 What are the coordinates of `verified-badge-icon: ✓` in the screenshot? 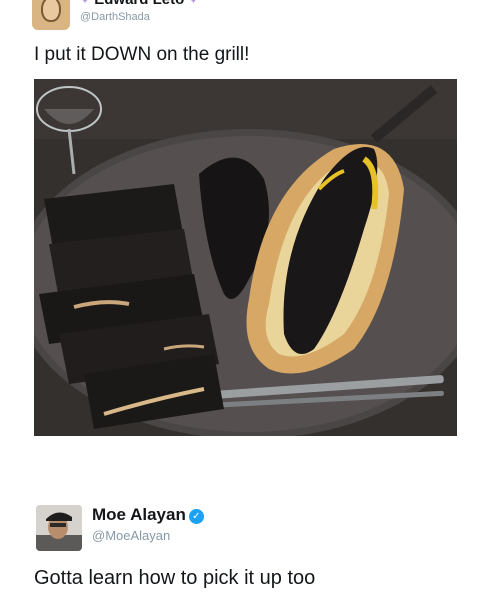 It's located at (196, 516).